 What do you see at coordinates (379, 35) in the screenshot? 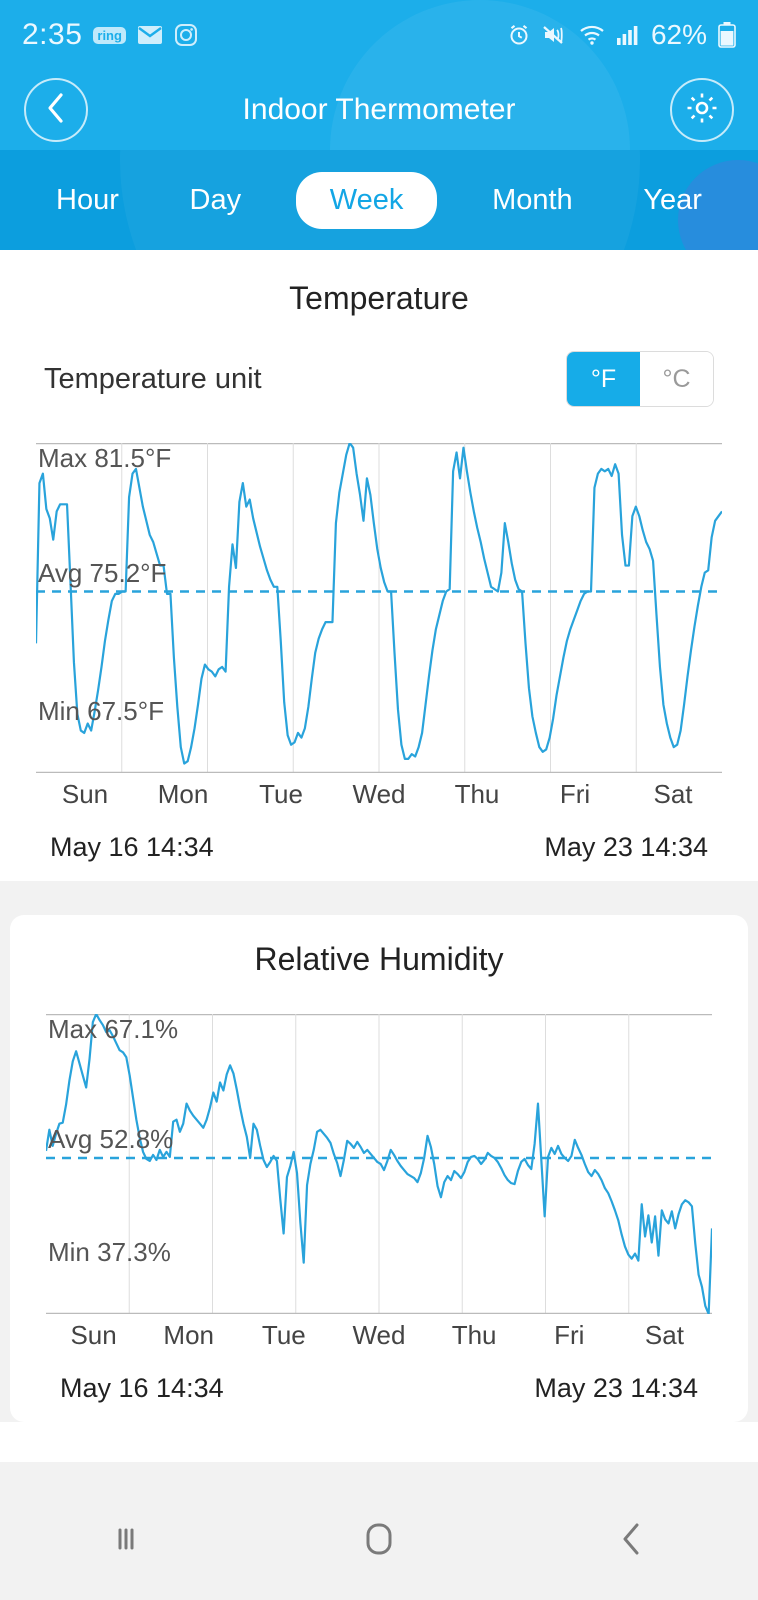
I see `status-bar: 2:35 ring 62%` at bounding box center [379, 35].